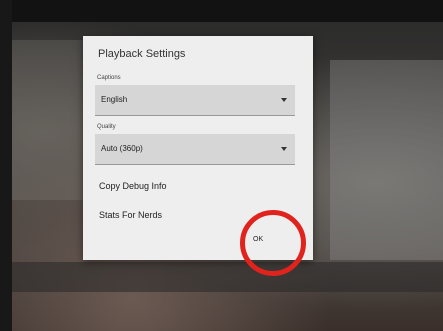  What do you see at coordinates (114, 99) in the screenshot?
I see `captions-select-value: English` at bounding box center [114, 99].